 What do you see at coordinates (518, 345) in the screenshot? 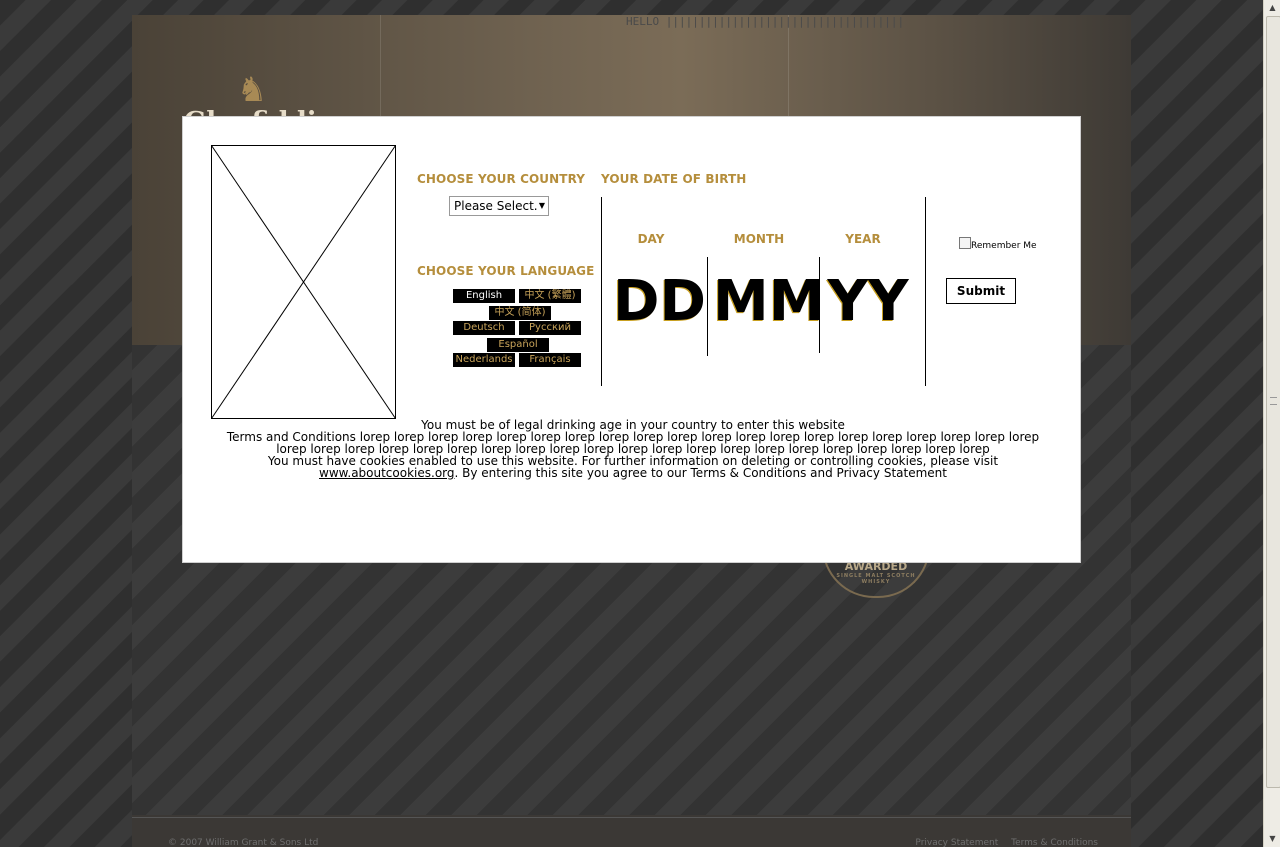
I see `language-button-spanish: Español` at bounding box center [518, 345].